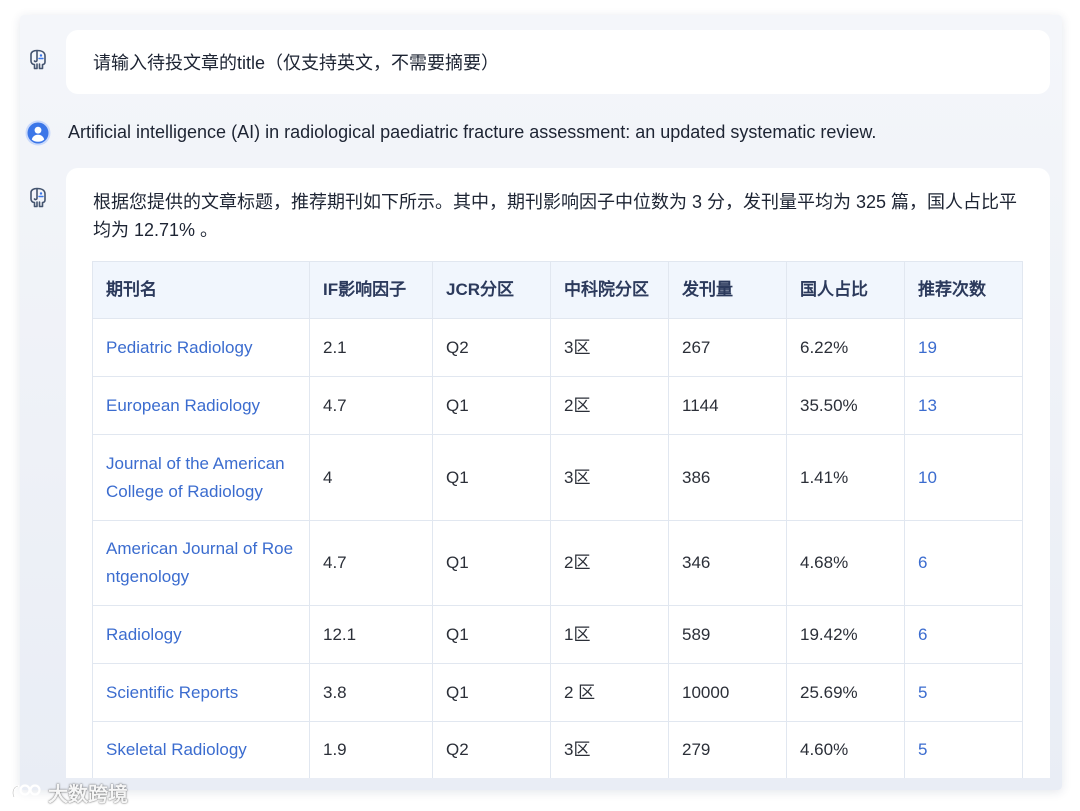  What do you see at coordinates (201, 692) in the screenshot?
I see `journal-name-link: Scientific Reports` at bounding box center [201, 692].